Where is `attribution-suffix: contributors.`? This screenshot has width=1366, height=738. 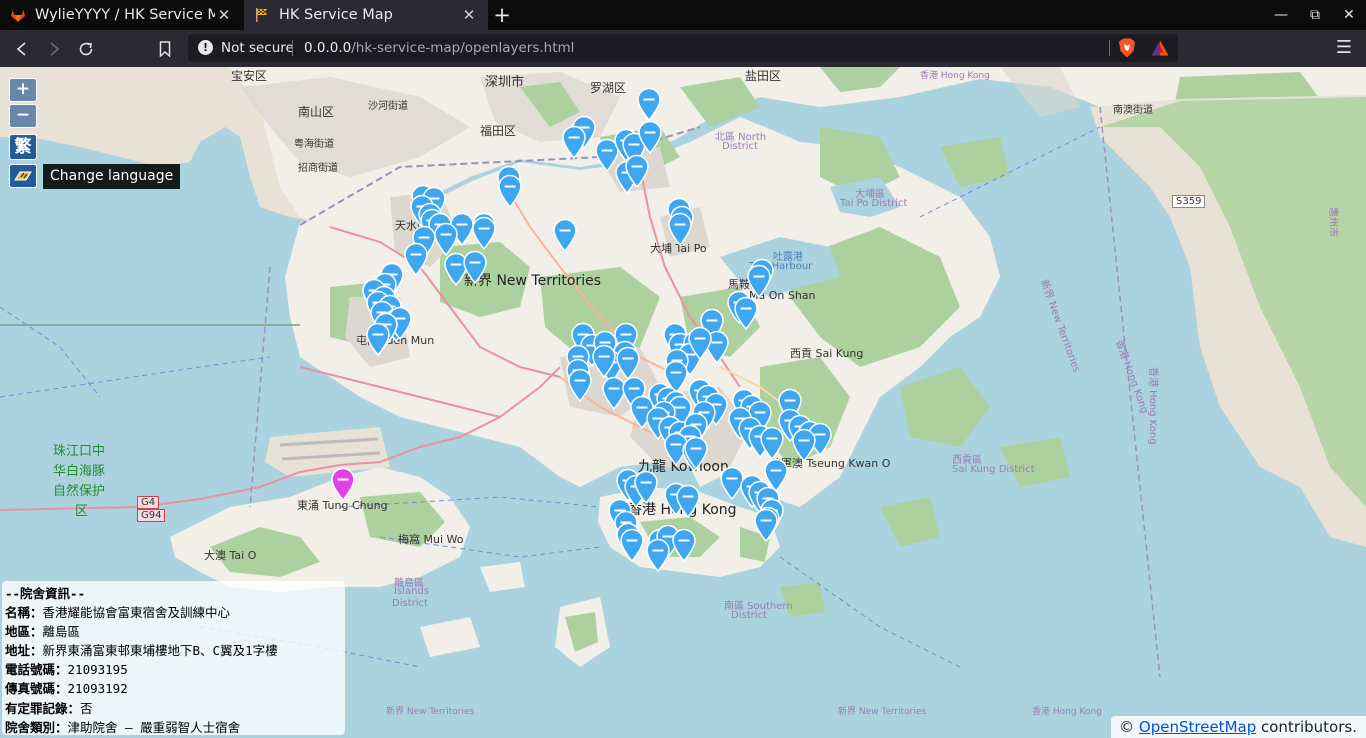
attribution-suffix: contributors. is located at coordinates (1306, 727).